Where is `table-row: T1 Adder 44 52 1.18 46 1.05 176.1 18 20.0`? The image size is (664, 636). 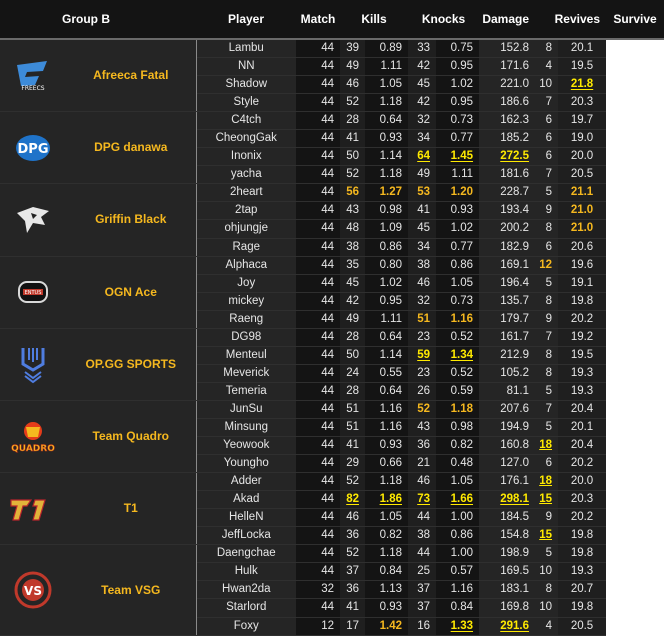 table-row: T1 Adder 44 52 1.18 46 1.05 176.1 18 20.0 is located at coordinates (332, 509).